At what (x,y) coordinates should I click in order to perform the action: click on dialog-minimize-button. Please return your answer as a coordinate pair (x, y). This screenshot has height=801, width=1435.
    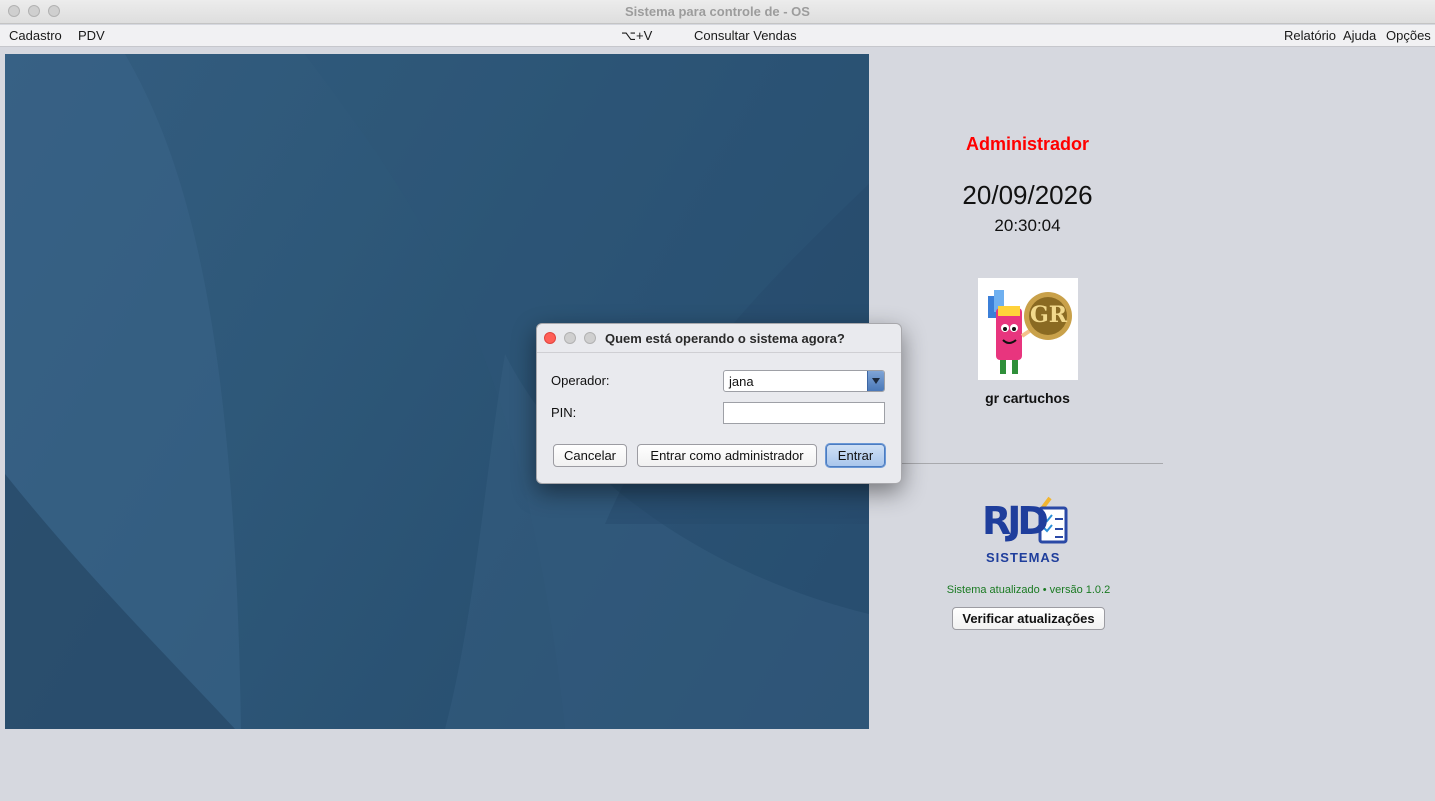
    Looking at the image, I should click on (570, 338).